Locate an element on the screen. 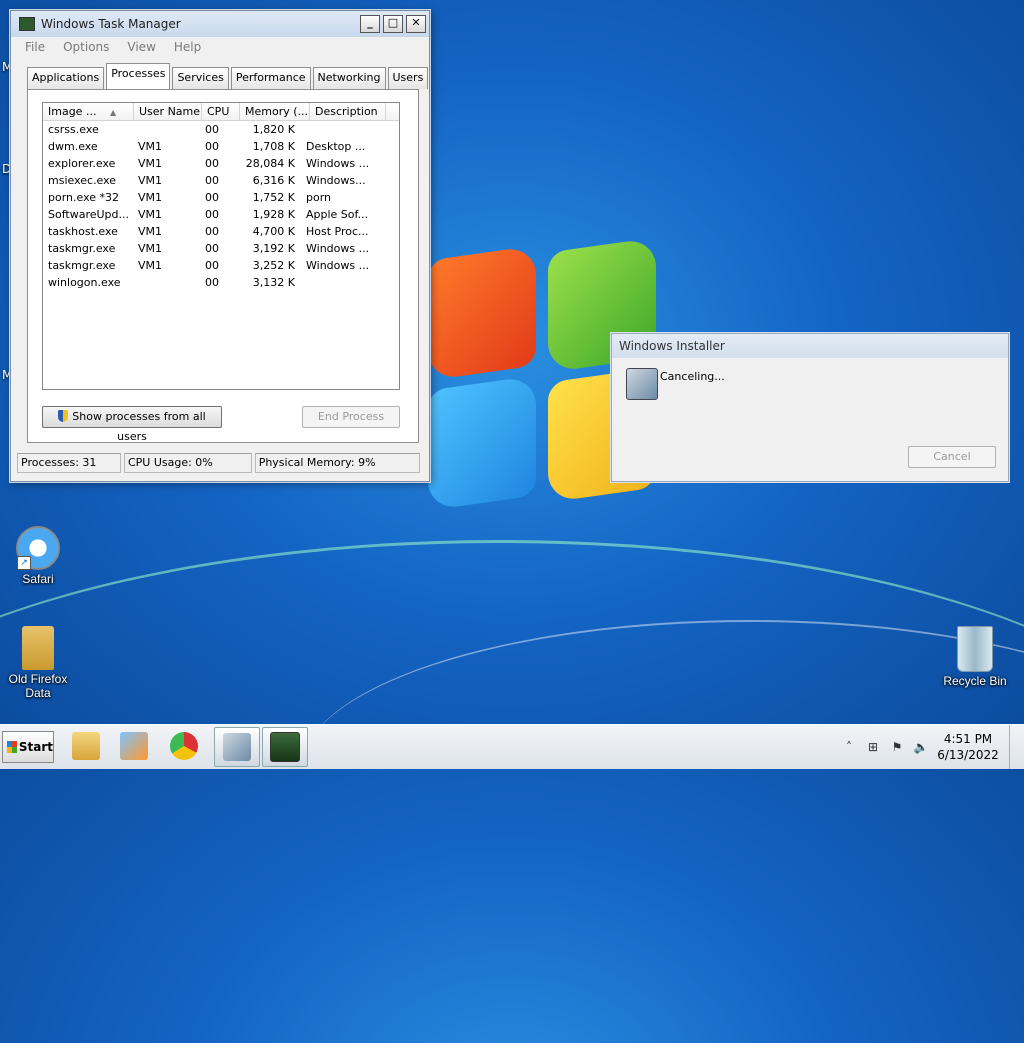 The width and height of the screenshot is (1024, 1043). network-icon: ⊞ is located at coordinates (873, 747).